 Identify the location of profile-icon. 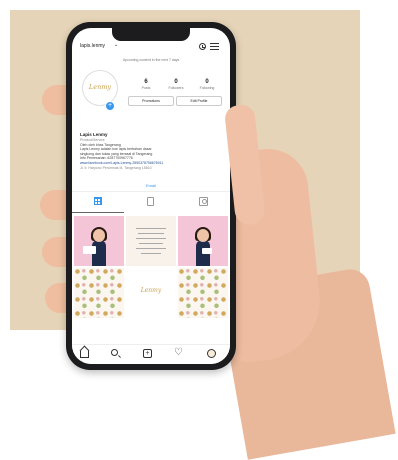
(212, 354).